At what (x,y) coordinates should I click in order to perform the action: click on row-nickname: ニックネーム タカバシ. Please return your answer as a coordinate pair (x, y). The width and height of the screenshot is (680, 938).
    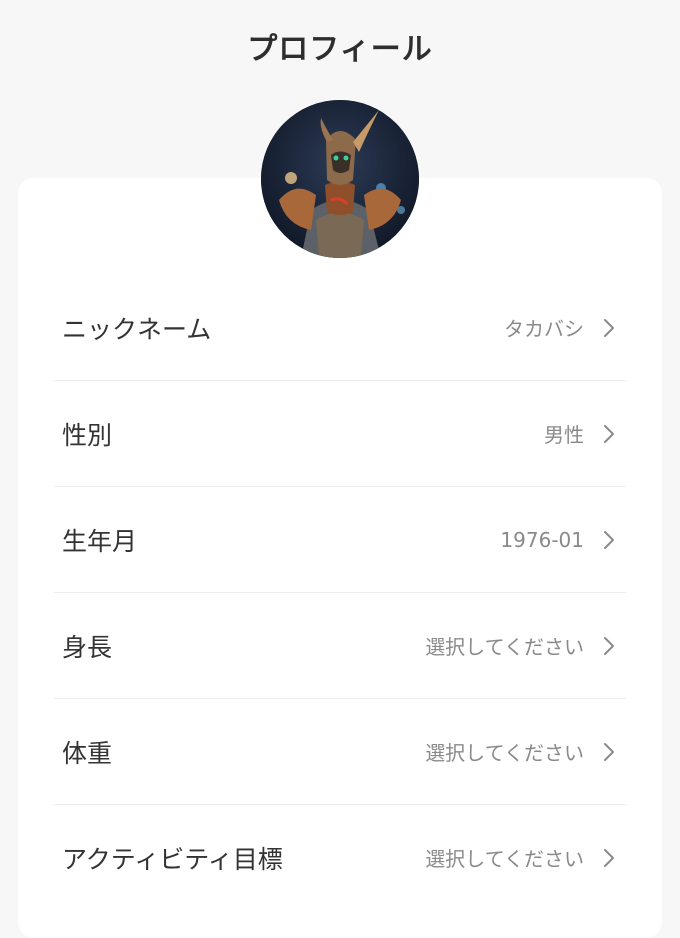
    Looking at the image, I should click on (340, 328).